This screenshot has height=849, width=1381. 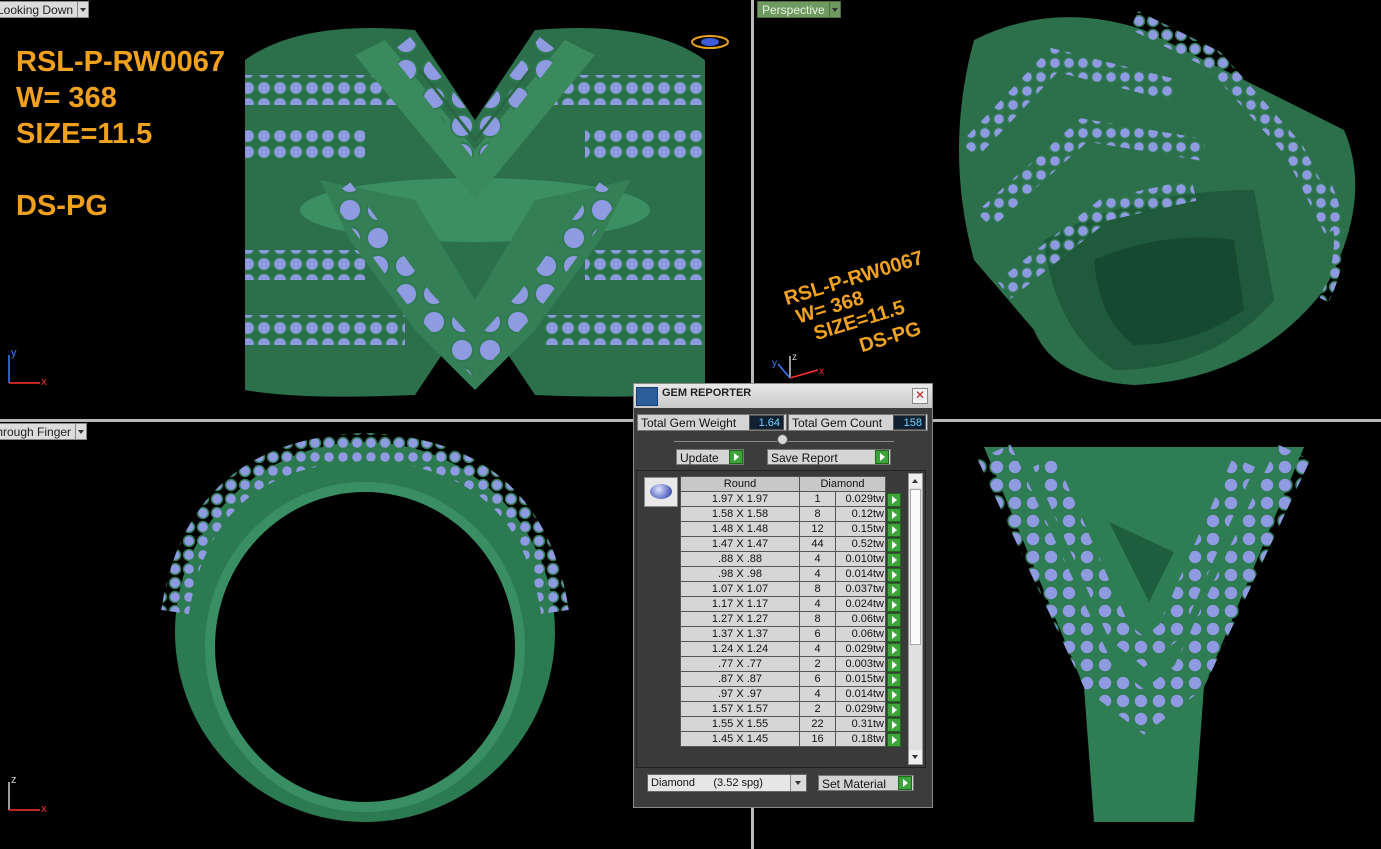 I want to click on round-gem-icon, so click(x=661, y=492).